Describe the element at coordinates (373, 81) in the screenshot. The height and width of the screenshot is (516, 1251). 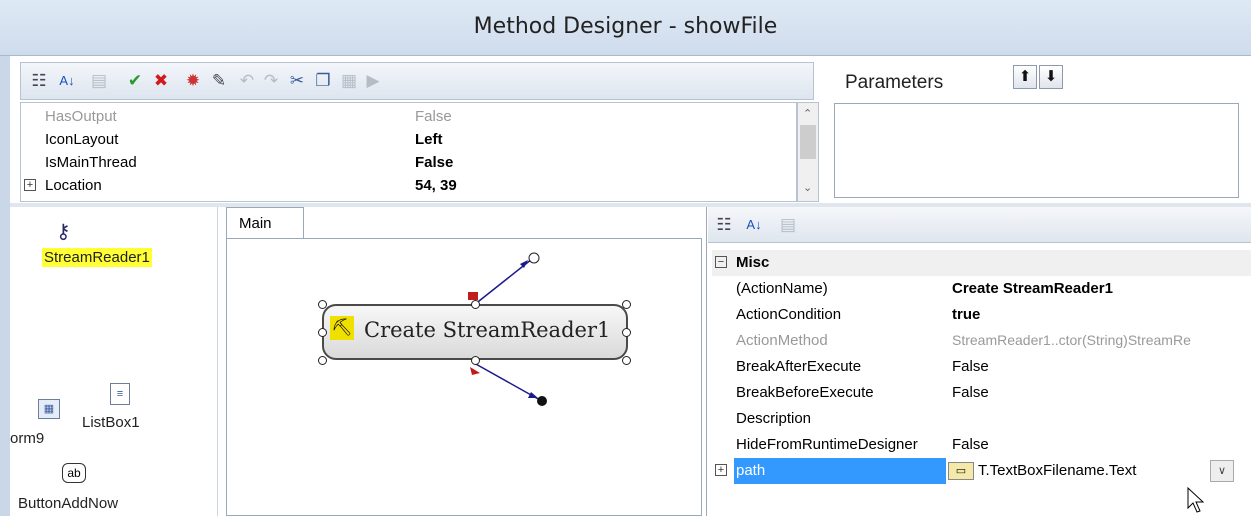
I see `run-icon: ▶` at that location.